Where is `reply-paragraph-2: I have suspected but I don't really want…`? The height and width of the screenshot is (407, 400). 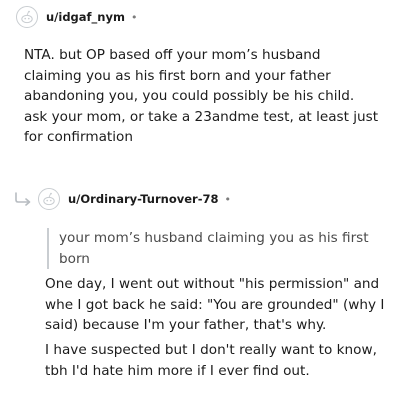
reply-paragraph-2: I have suspected but I don't really want… is located at coordinates (211, 360).